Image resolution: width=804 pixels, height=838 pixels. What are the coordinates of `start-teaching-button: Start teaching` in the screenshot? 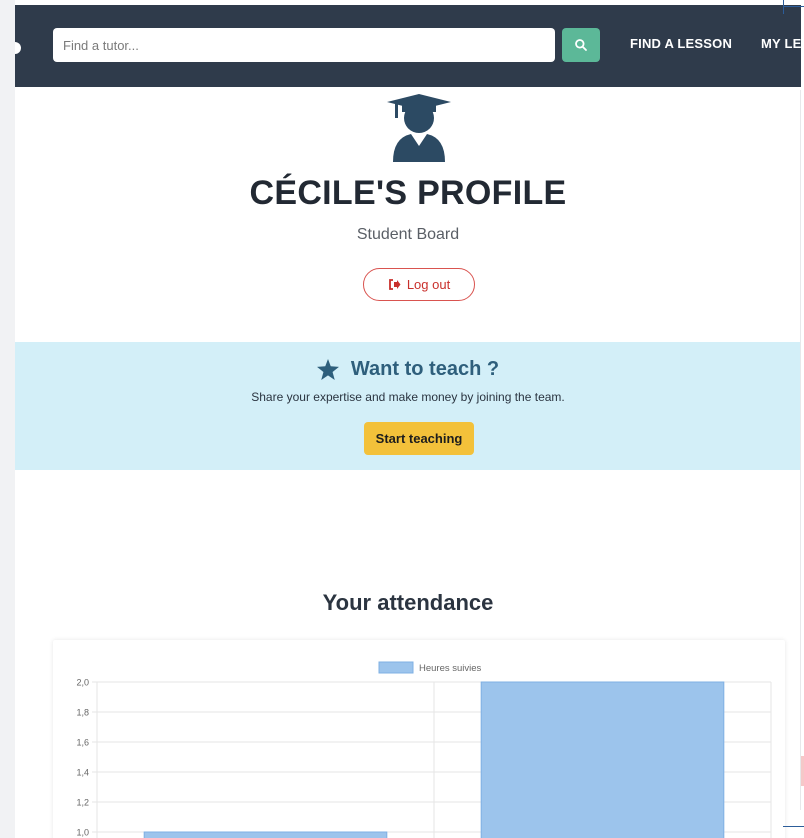 It's located at (419, 438).